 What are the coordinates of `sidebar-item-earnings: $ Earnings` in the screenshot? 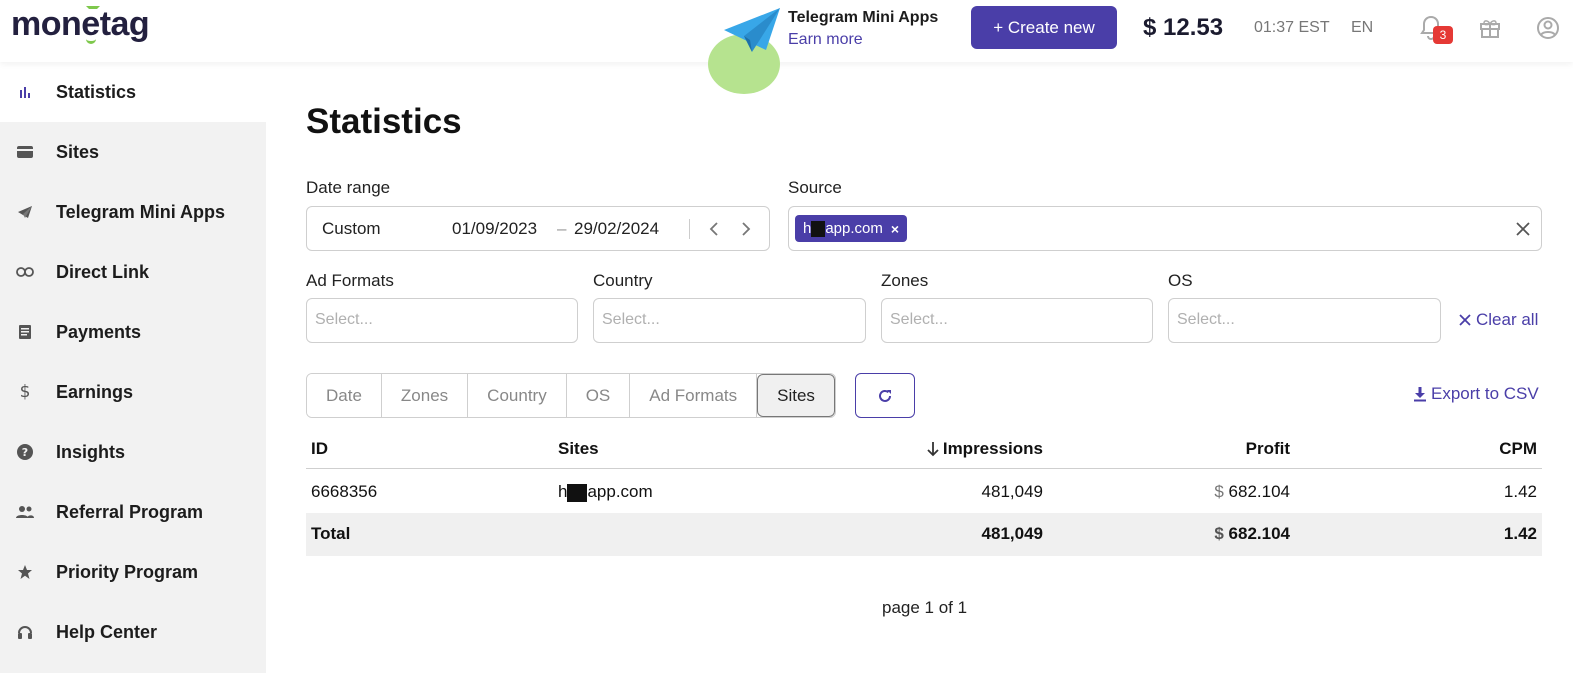 It's located at (133, 392).